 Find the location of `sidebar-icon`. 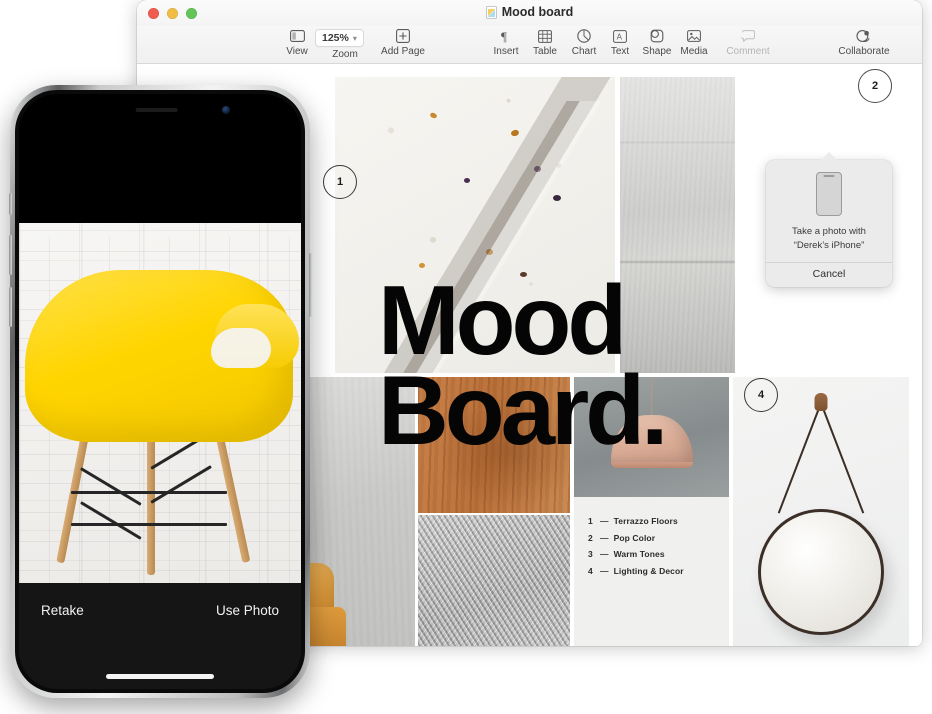

sidebar-icon is located at coordinates (297, 36).